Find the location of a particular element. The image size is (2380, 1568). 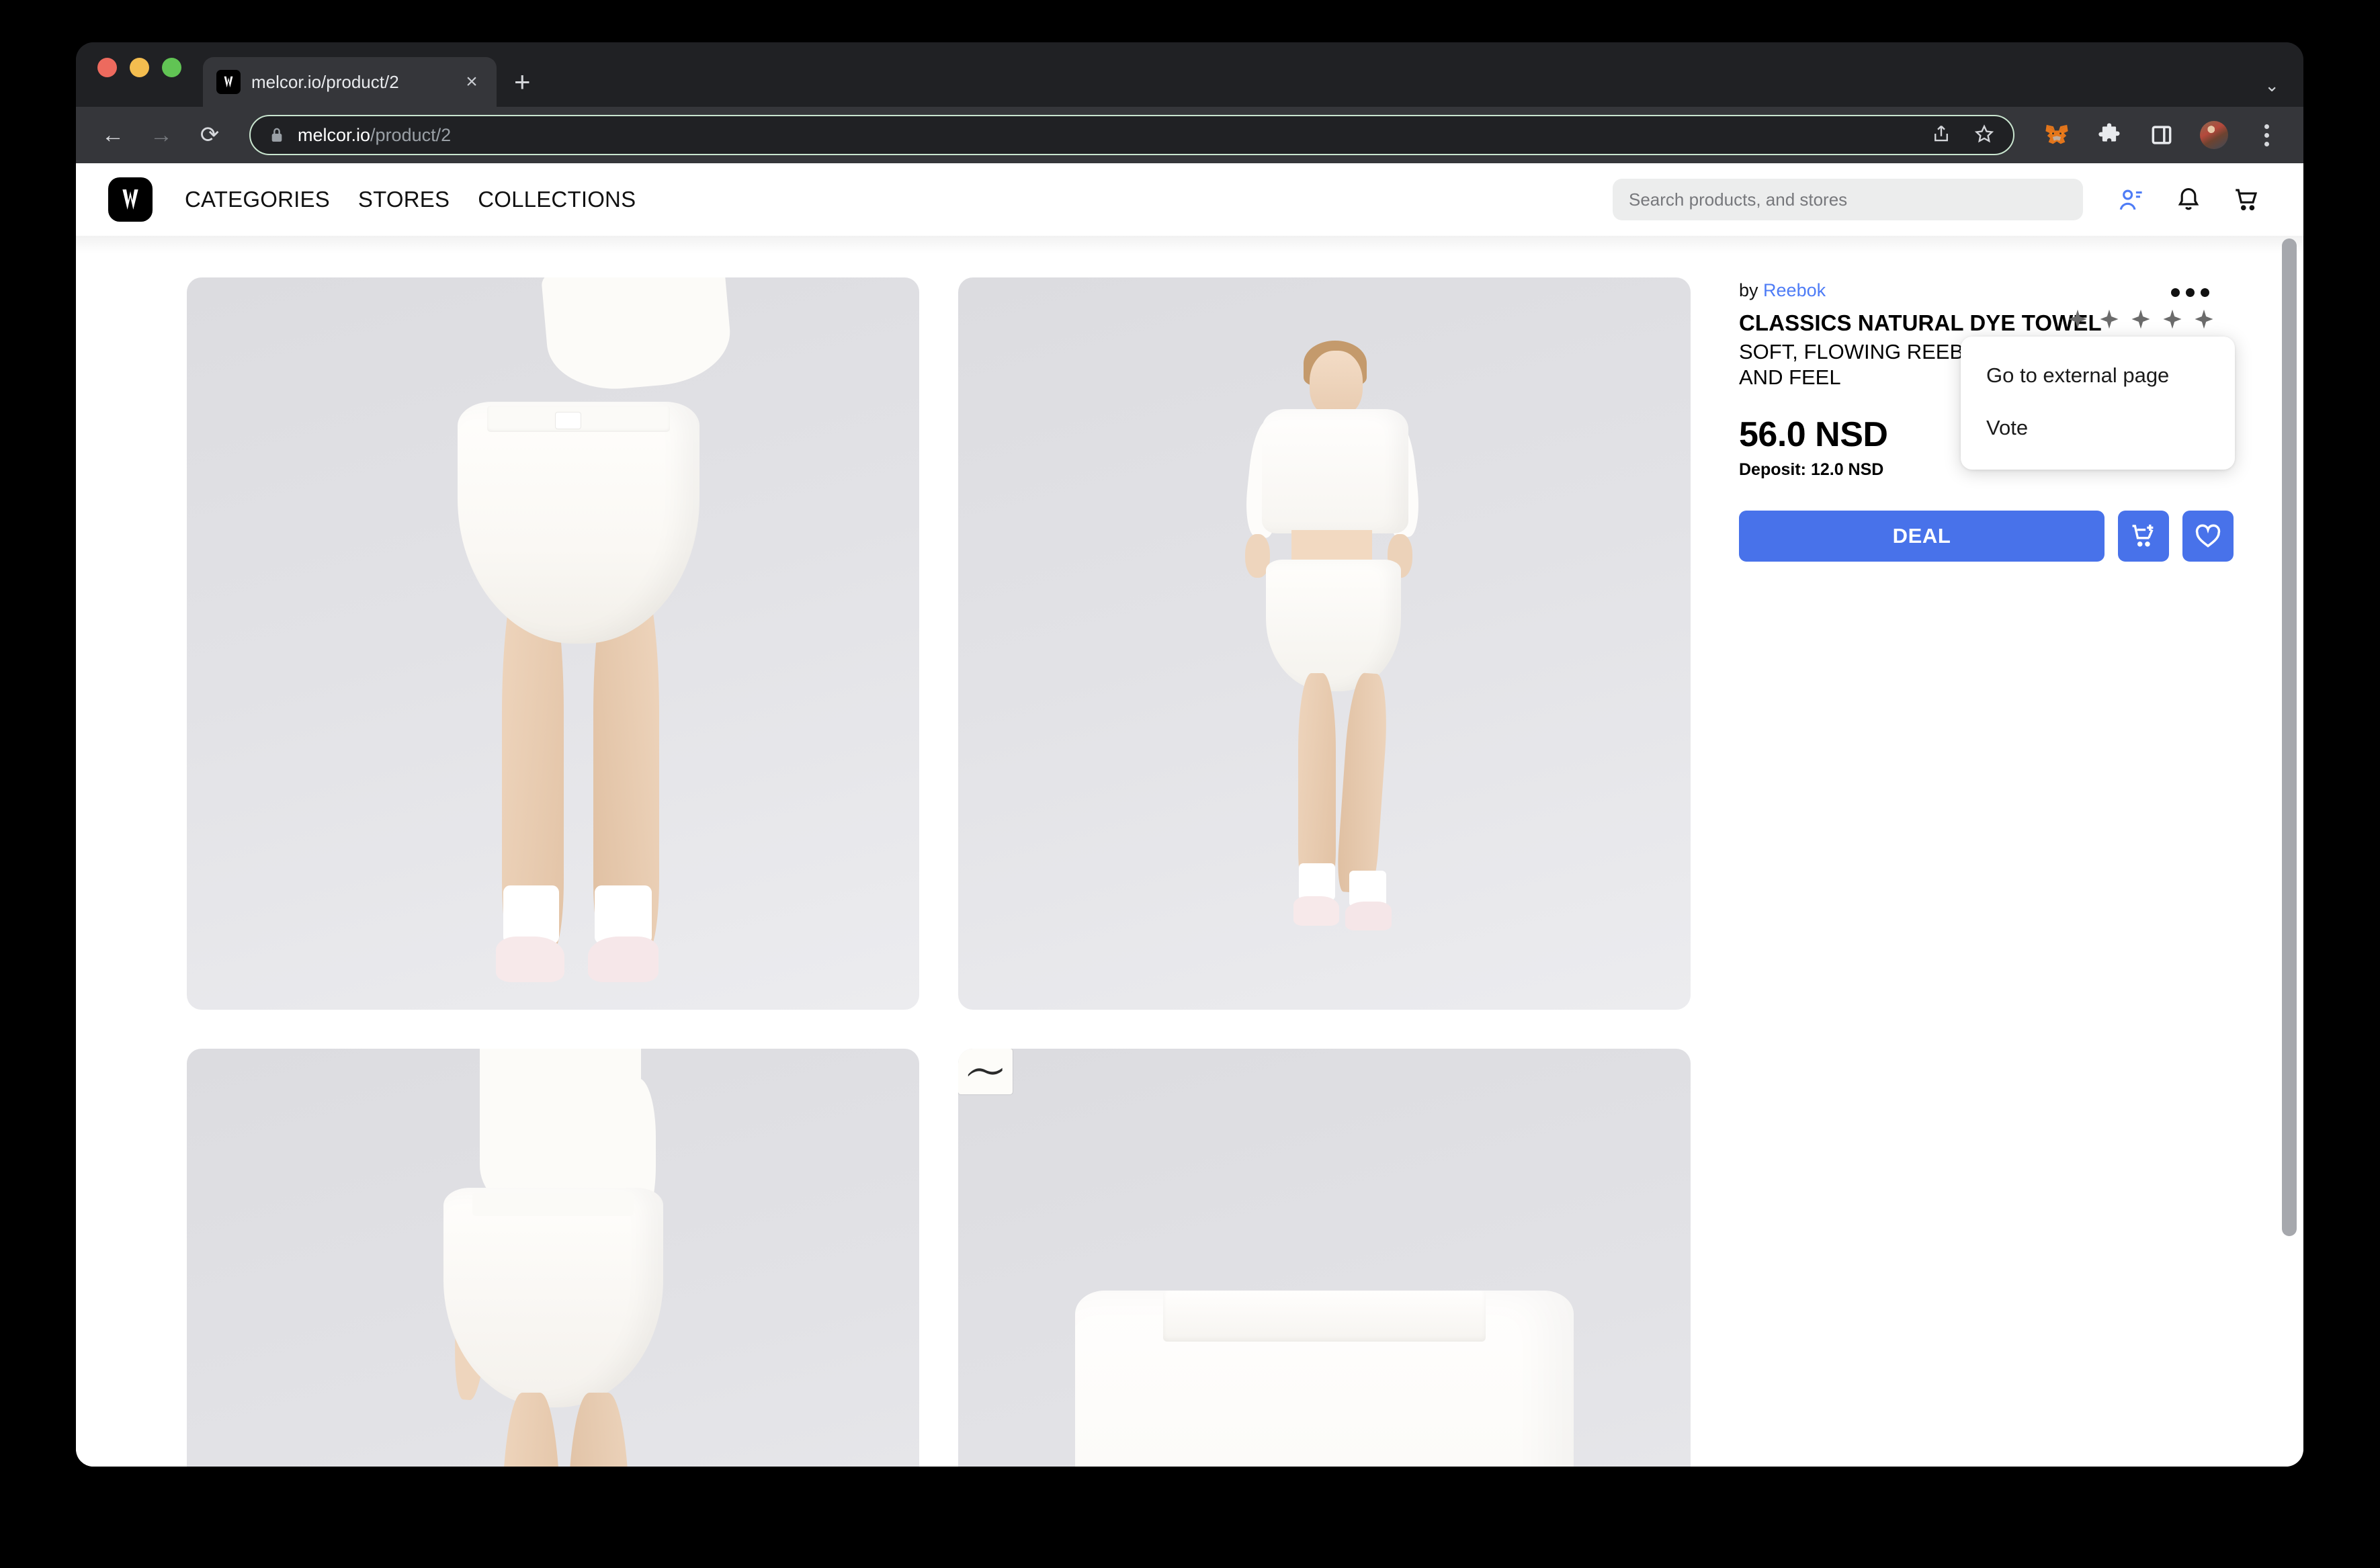

context-dropdown-menu: Go to external page Vote is located at coordinates (2098, 403).